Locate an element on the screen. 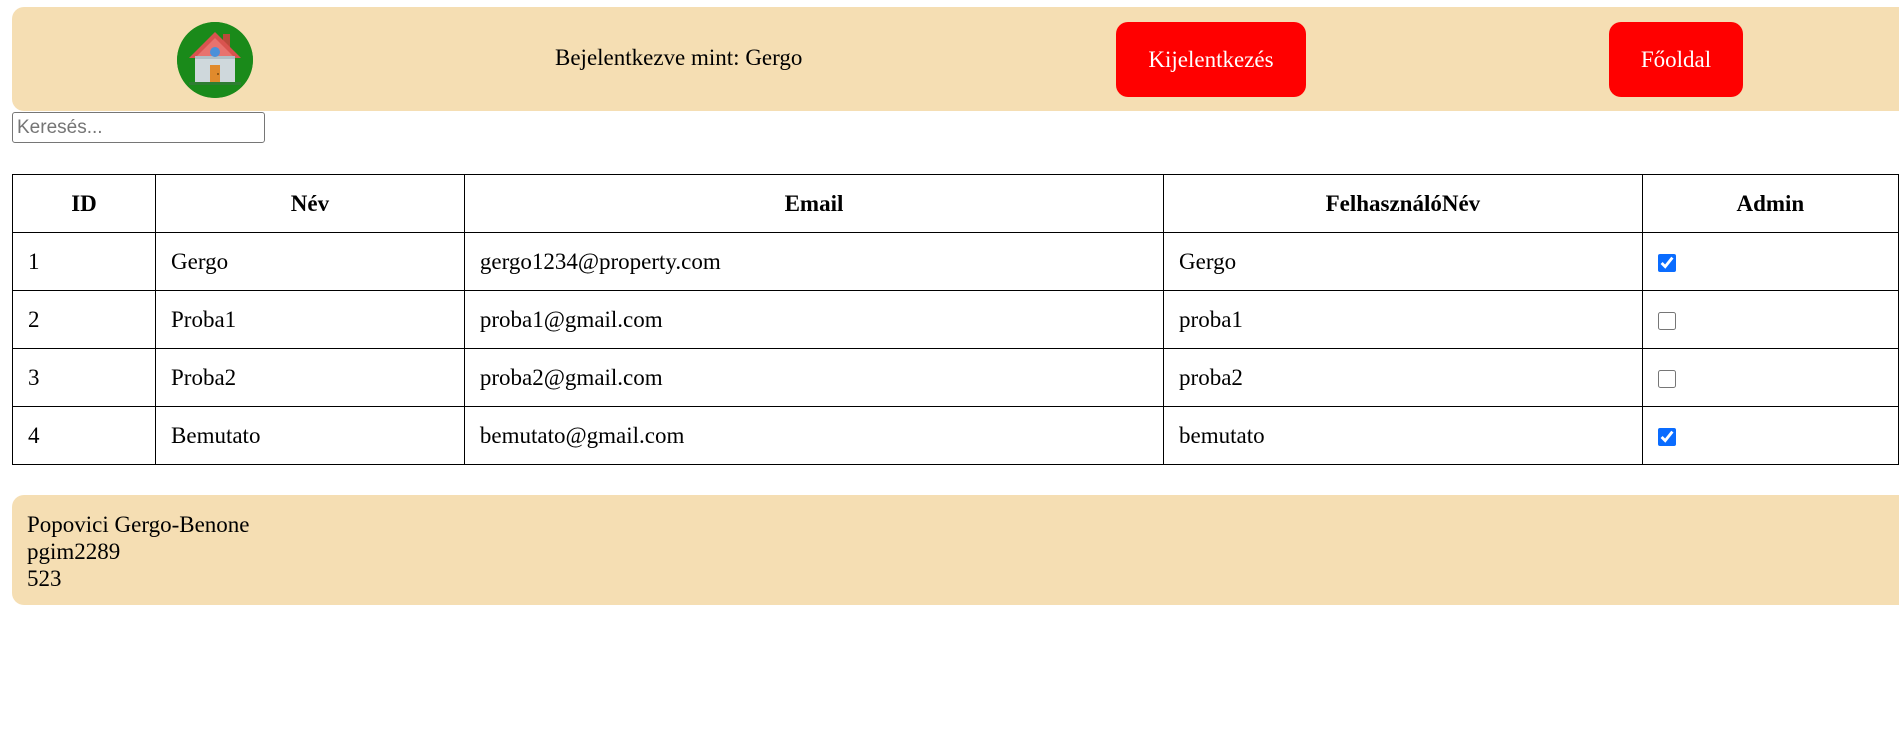  cell-id: 1 is located at coordinates (84, 261).